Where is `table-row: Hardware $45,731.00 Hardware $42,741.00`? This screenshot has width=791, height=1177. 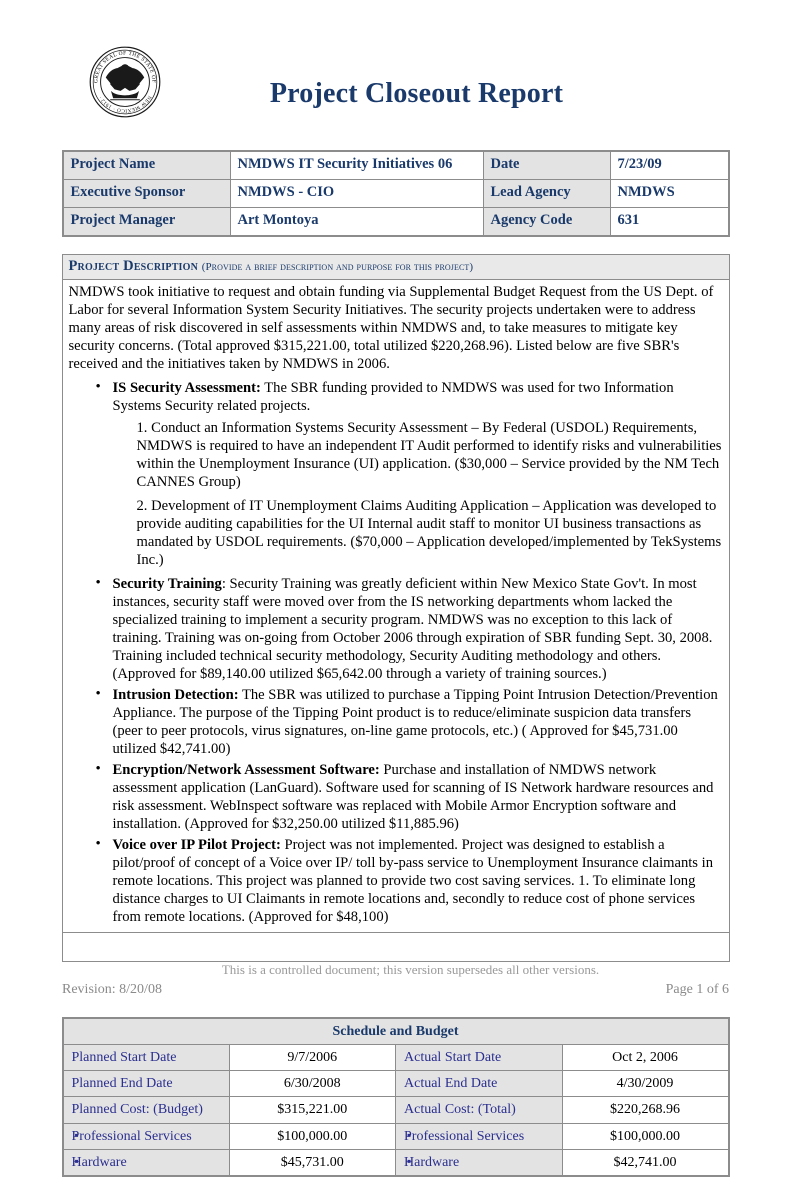 table-row: Hardware $45,731.00 Hardware $42,741.00 is located at coordinates (395, 1162).